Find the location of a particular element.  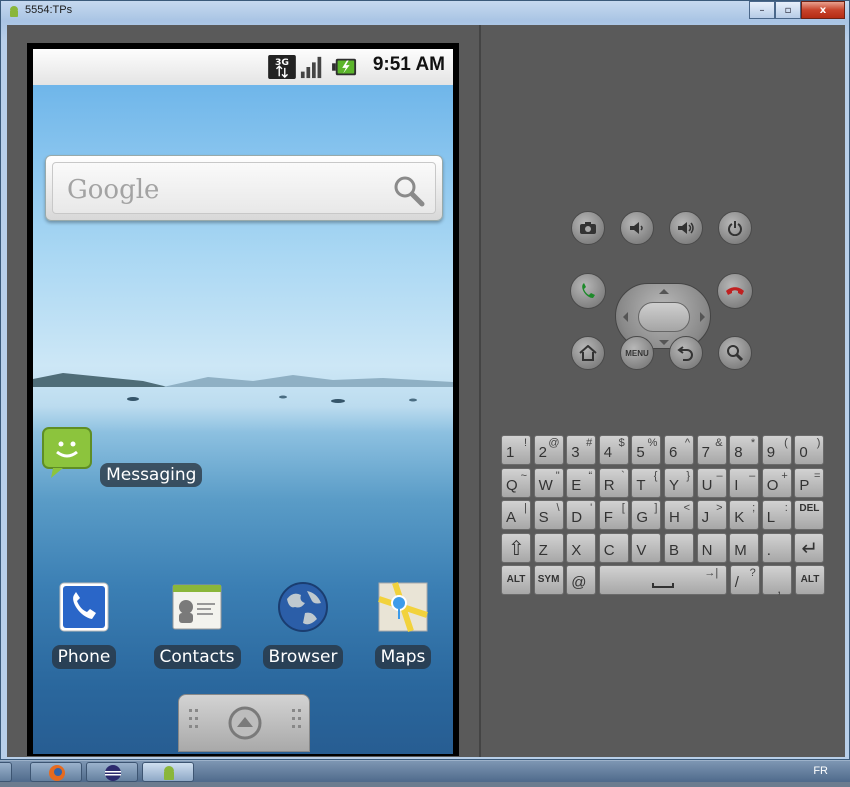

key-0: 0) is located at coordinates (809, 450).